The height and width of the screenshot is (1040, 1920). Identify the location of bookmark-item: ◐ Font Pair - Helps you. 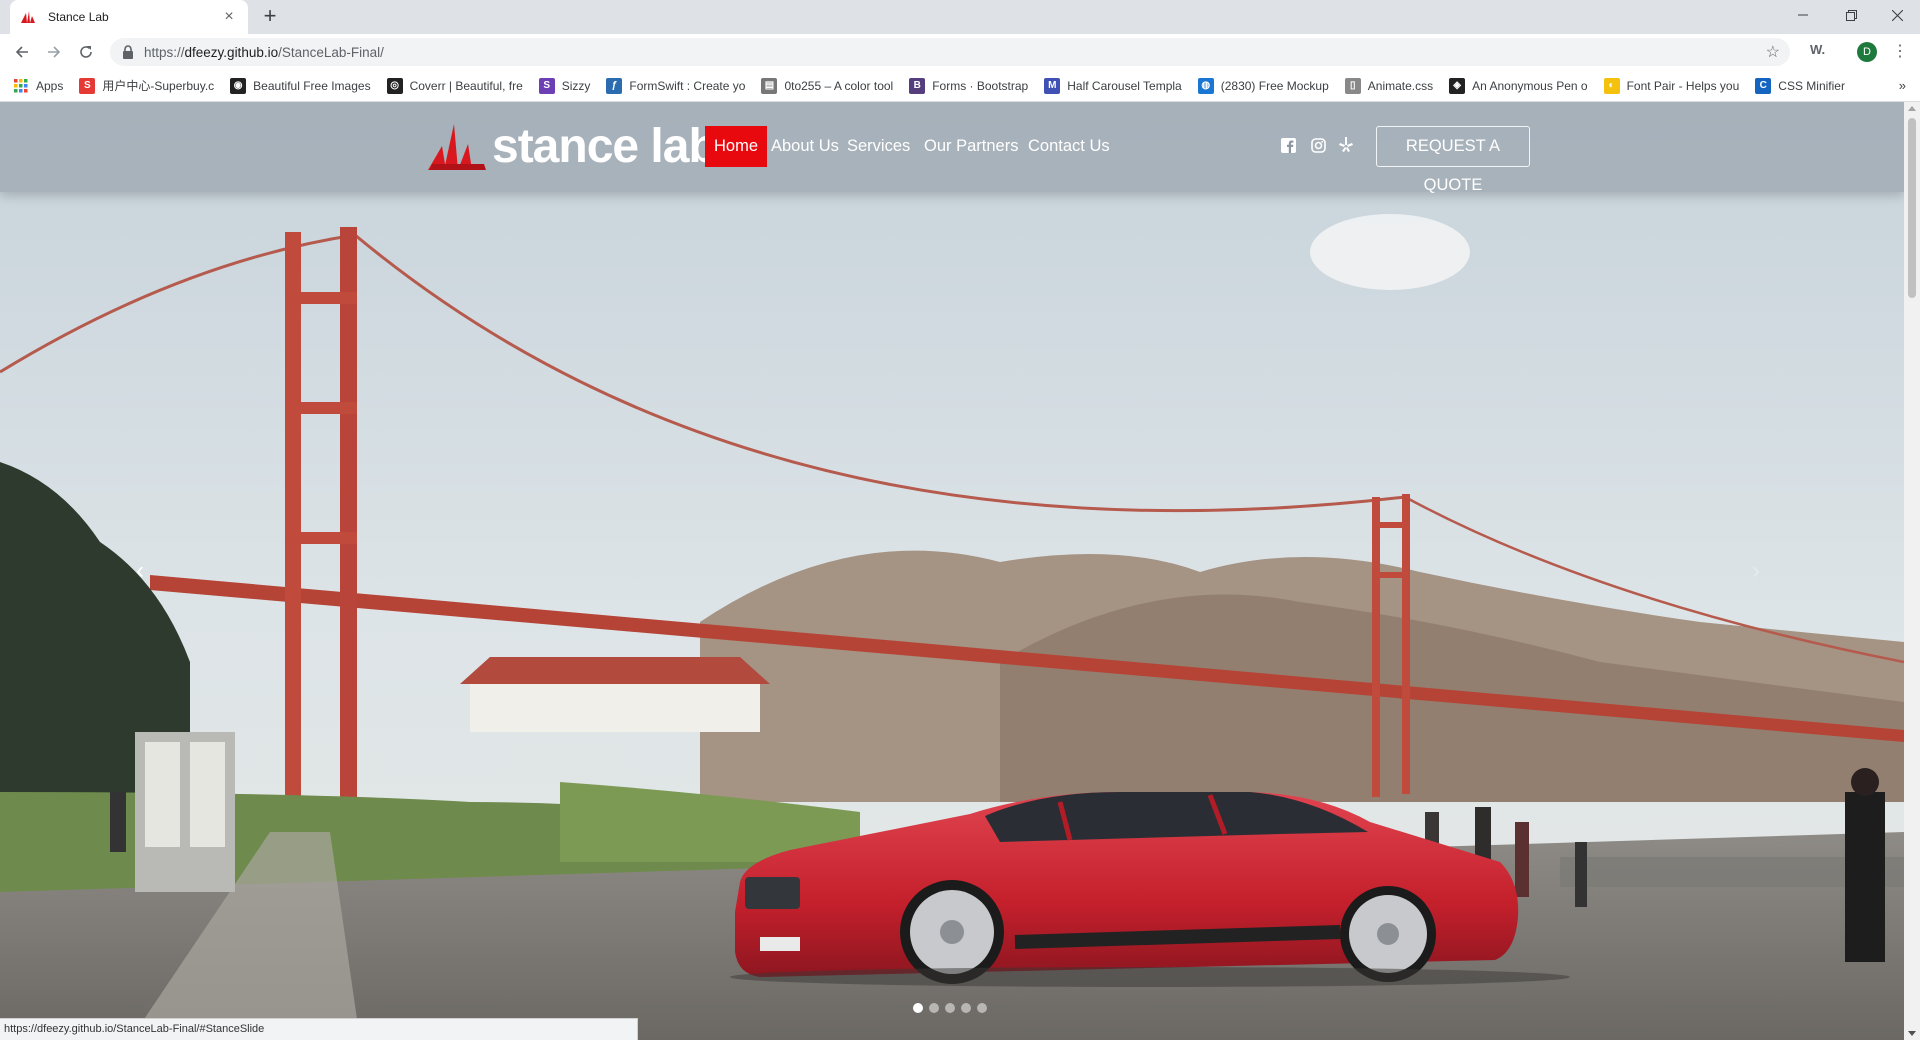
(1671, 85).